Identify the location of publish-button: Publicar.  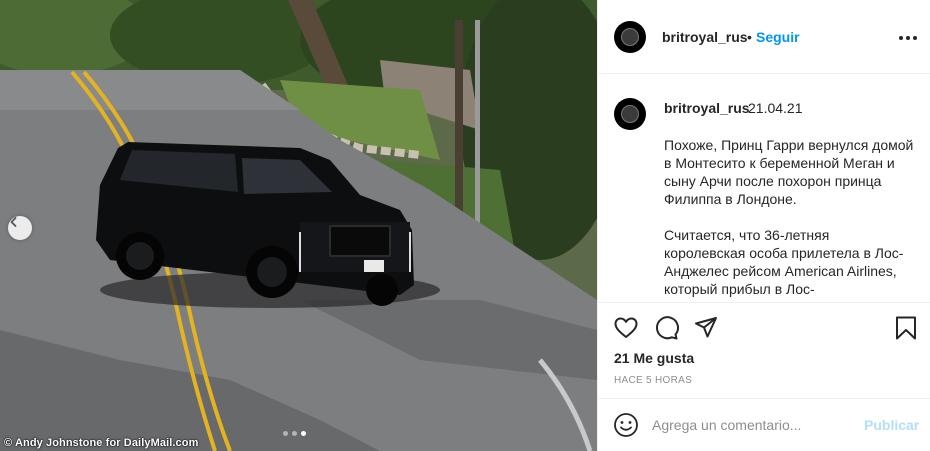
(891, 425).